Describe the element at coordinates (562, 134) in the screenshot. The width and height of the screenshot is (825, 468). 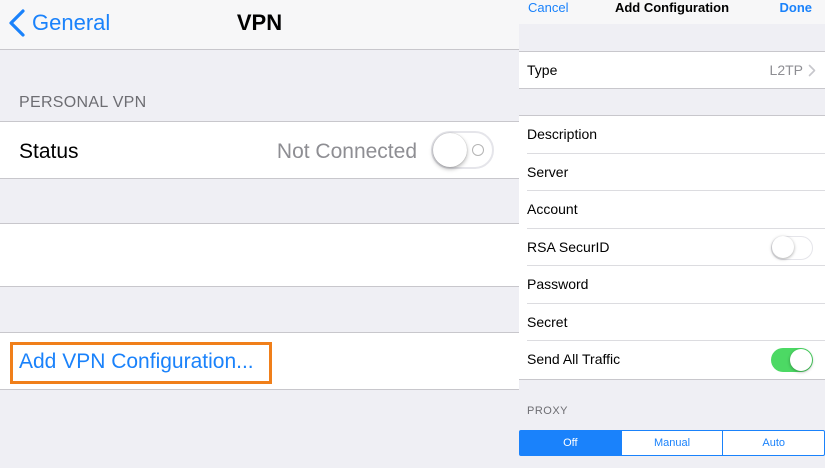
I see `description-label: Description` at that location.